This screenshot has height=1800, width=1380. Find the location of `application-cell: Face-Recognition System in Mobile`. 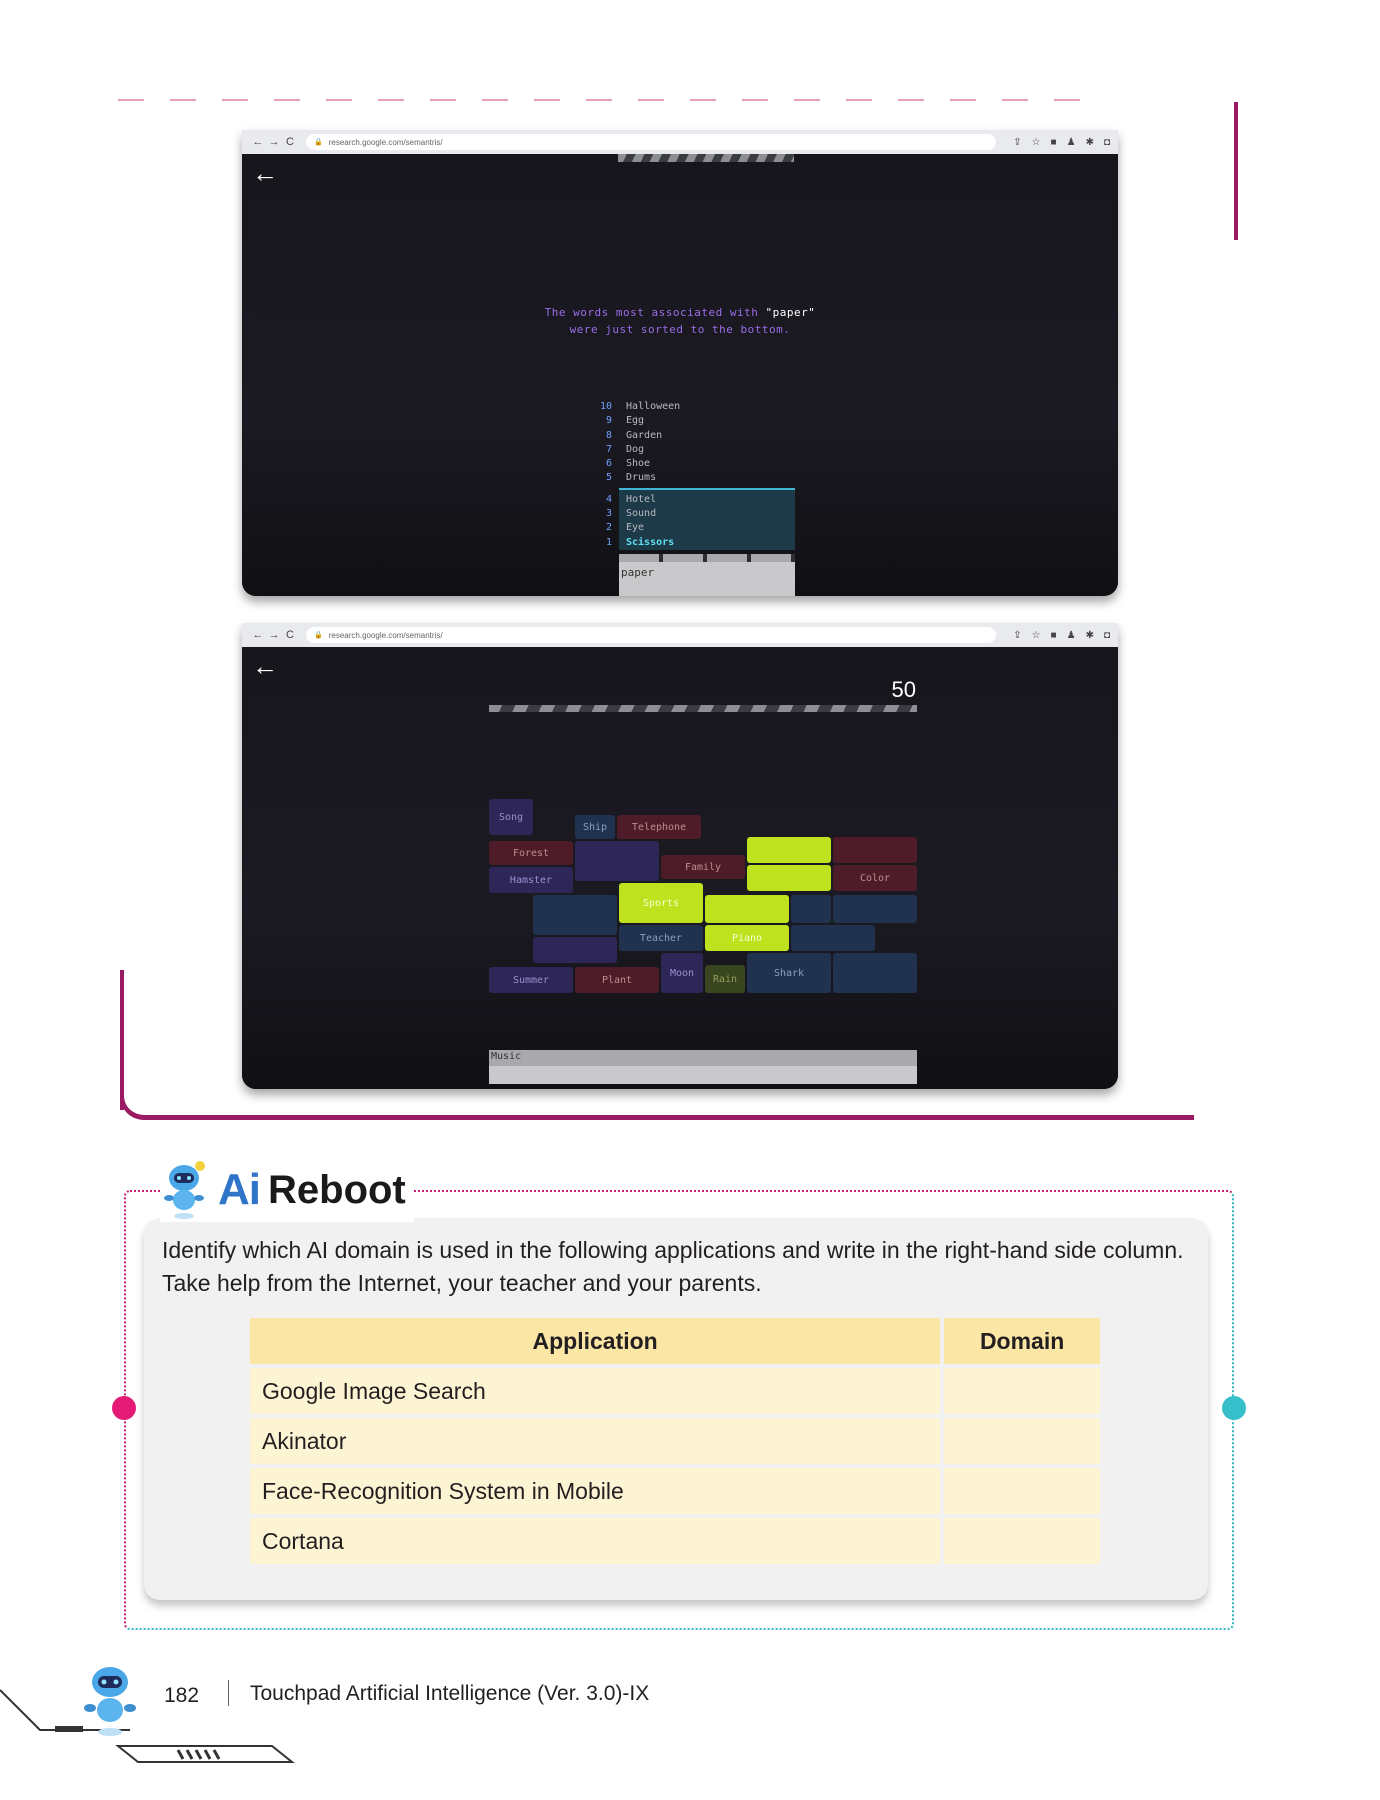

application-cell: Face-Recognition System in Mobile is located at coordinates (595, 1491).